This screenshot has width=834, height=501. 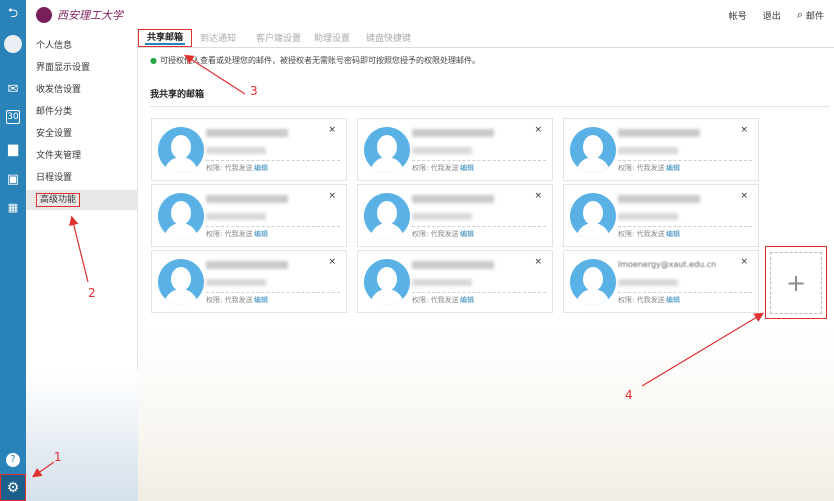 What do you see at coordinates (92, 293) in the screenshot?
I see `annotation-2: 2` at bounding box center [92, 293].